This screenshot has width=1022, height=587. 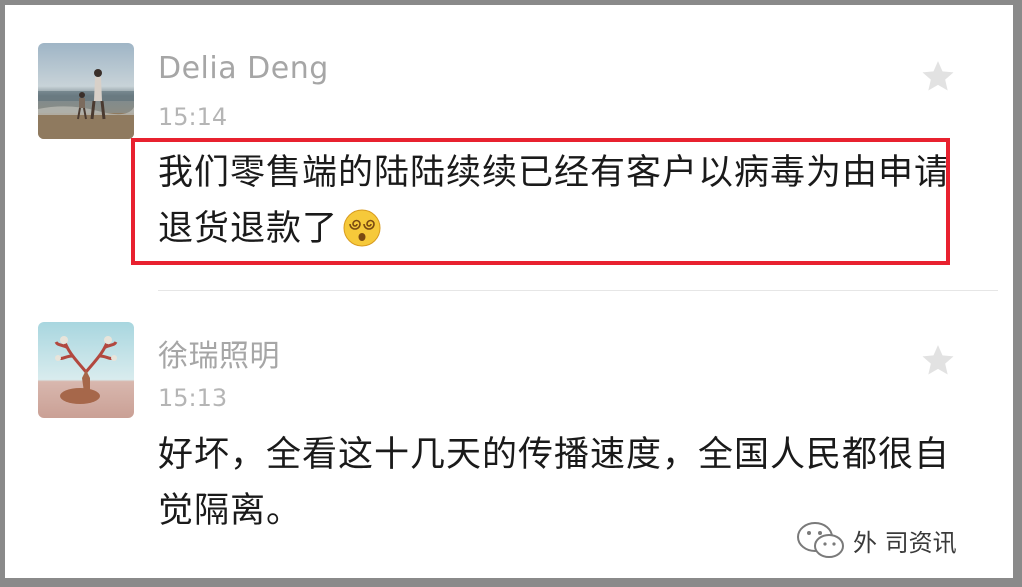 I want to click on watermark: 外 司资讯, so click(x=900, y=542).